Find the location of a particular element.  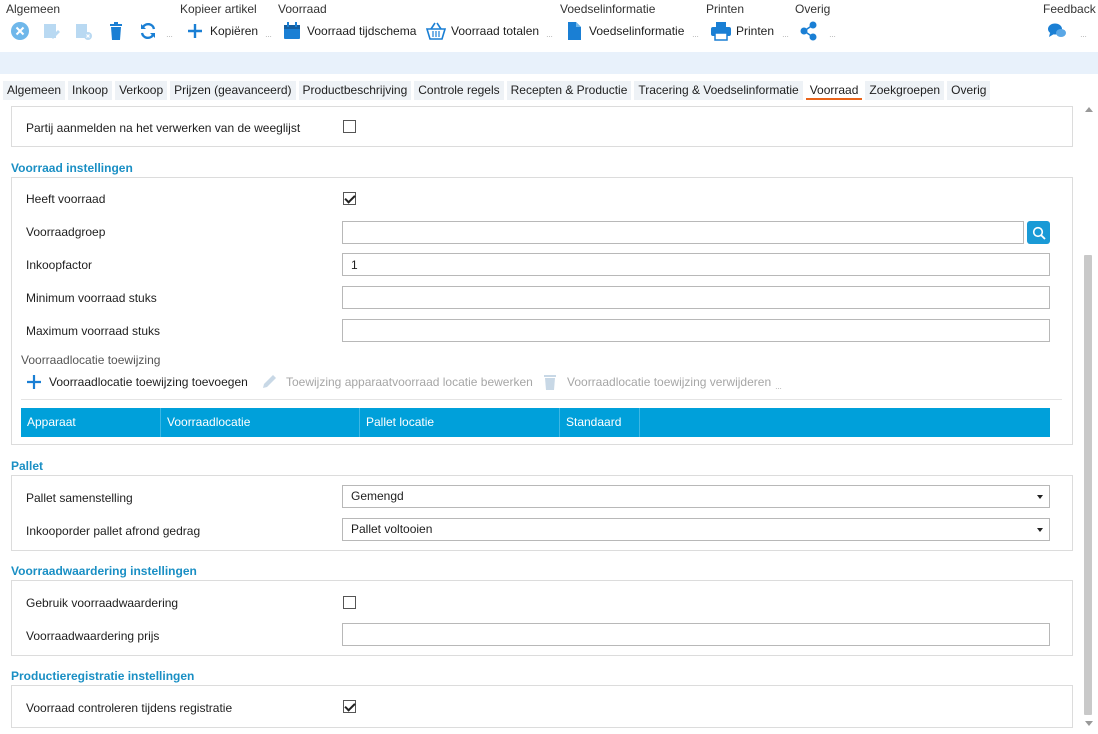

document-icon is located at coordinates (574, 31).